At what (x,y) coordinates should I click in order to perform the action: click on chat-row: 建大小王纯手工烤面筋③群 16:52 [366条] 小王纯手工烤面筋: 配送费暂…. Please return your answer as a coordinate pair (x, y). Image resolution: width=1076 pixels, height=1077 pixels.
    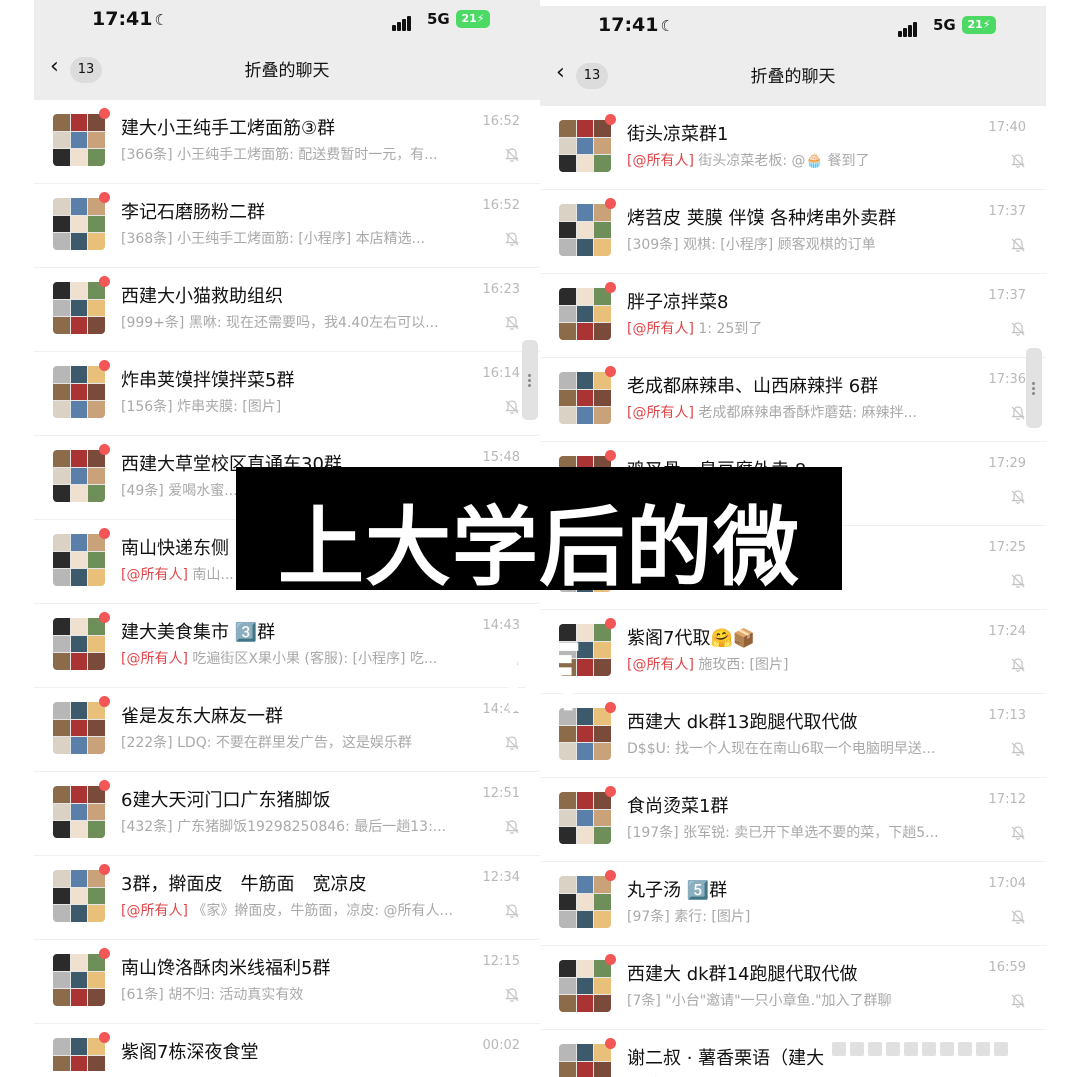
    Looking at the image, I should click on (287, 142).